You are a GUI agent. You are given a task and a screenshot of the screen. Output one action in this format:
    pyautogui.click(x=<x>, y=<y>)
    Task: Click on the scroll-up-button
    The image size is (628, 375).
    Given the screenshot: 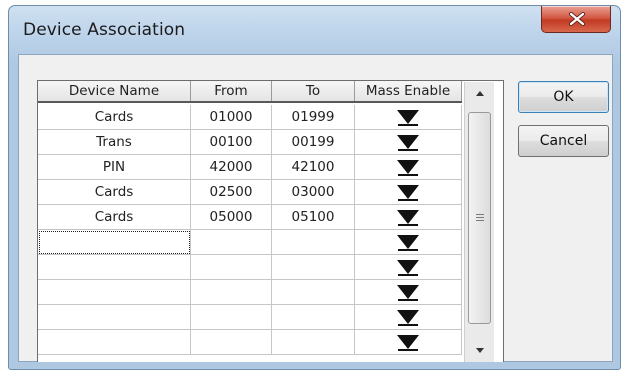 What is the action you would take?
    pyautogui.click(x=480, y=93)
    